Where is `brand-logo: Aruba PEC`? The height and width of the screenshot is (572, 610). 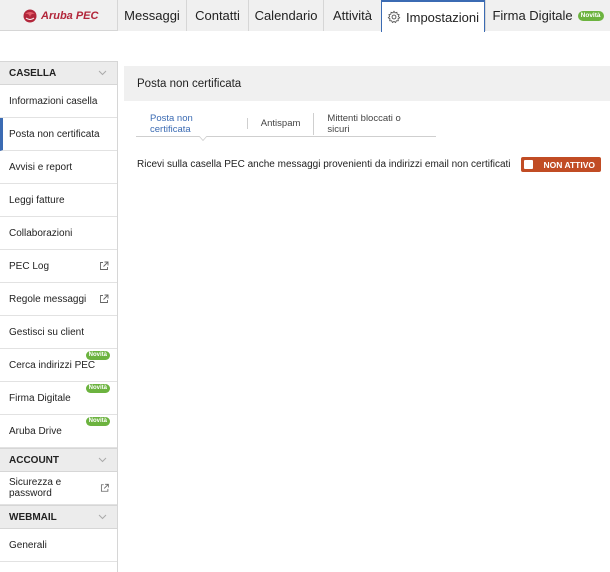 brand-logo: Aruba PEC is located at coordinates (60, 16).